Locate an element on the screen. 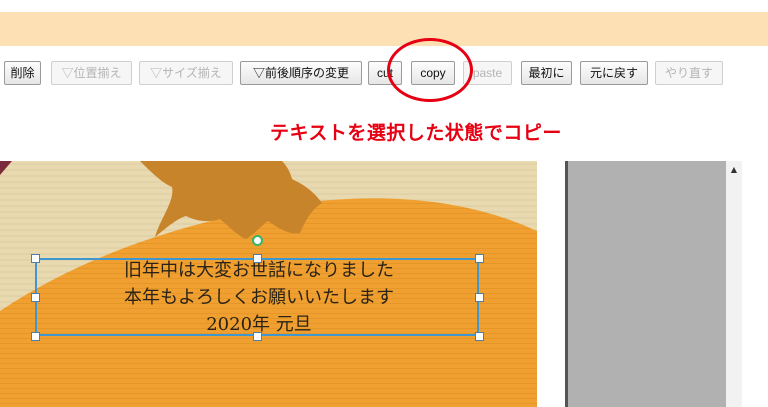  selection-box is located at coordinates (257, 297).